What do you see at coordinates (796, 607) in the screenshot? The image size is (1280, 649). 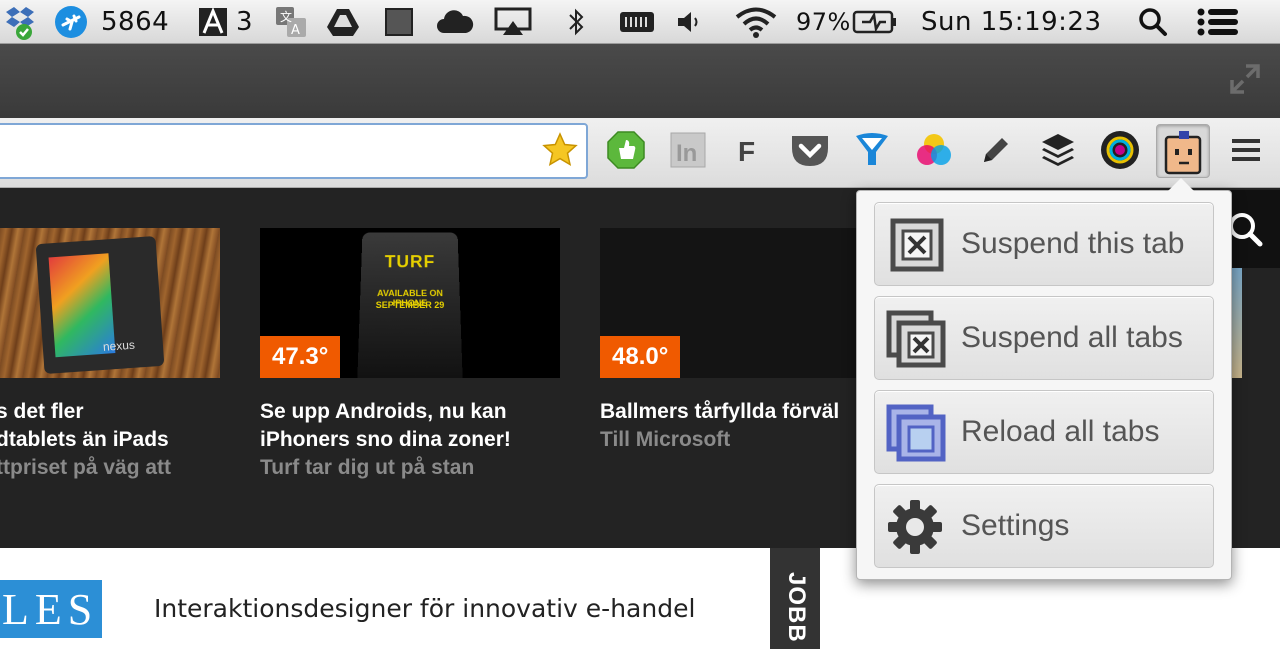 I see `jobb-label: JOBB` at bounding box center [796, 607].